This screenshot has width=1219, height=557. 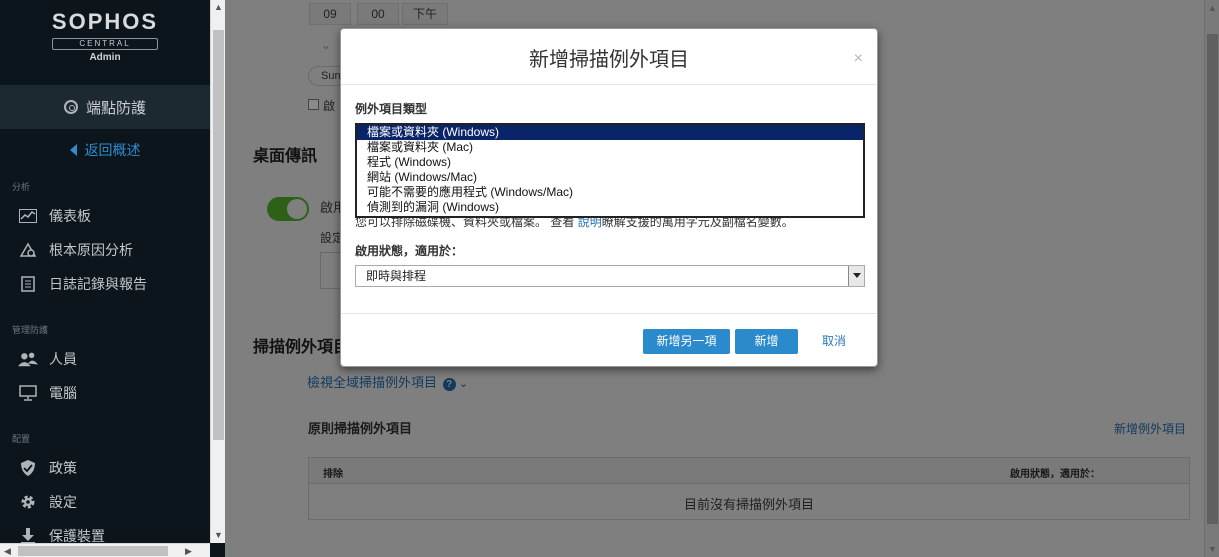 I want to click on sidebar-item-protect-devices: 保護裝置, so click(x=61, y=533).